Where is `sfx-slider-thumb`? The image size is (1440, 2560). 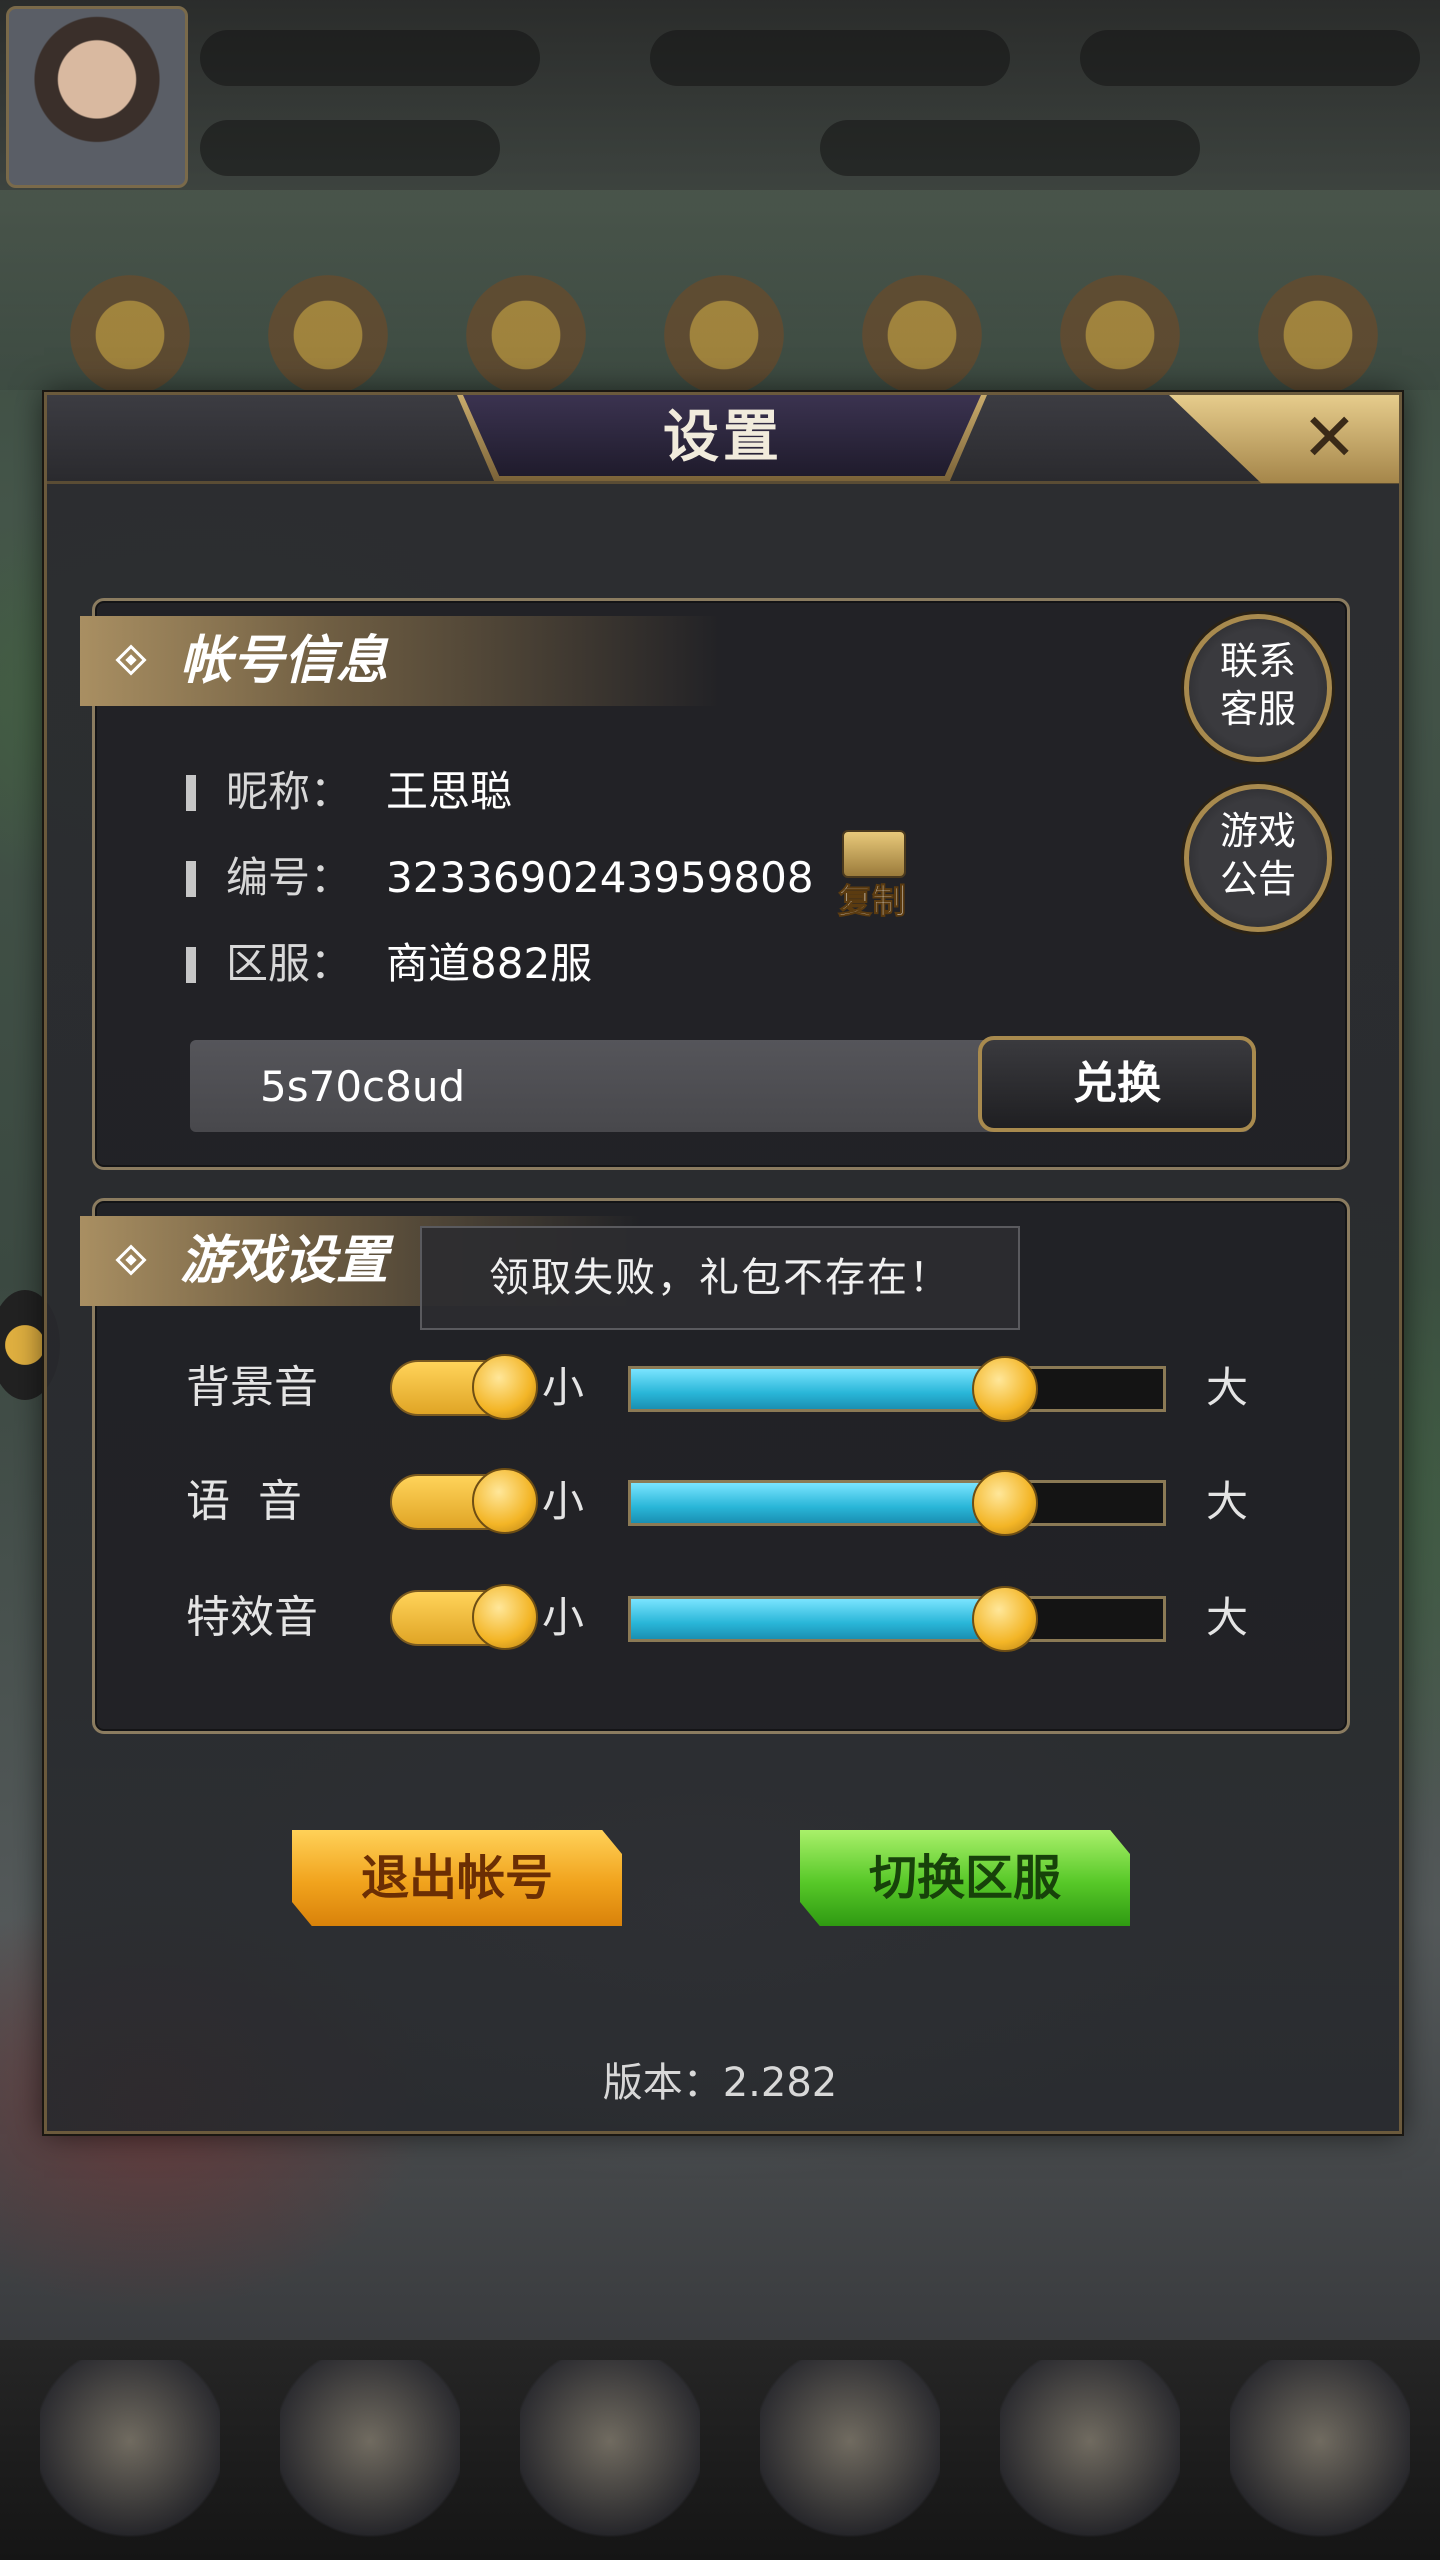 sfx-slider-thumb is located at coordinates (1004, 1619).